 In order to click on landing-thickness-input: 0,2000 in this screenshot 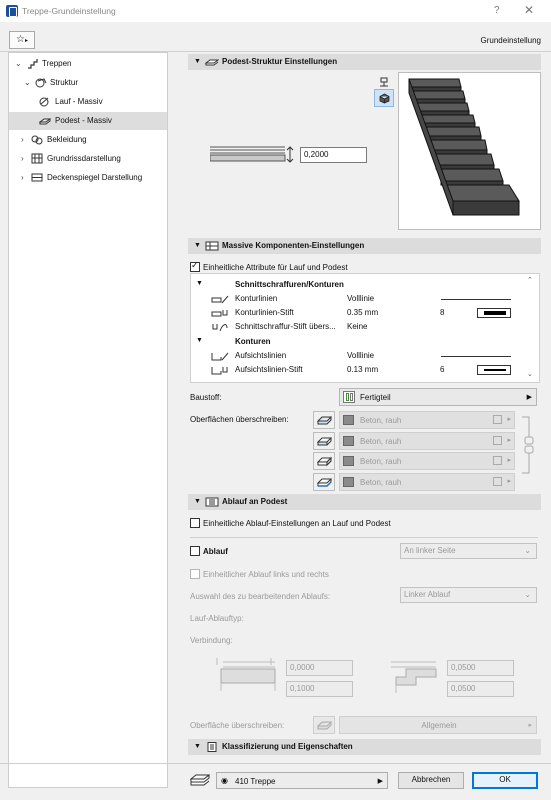, I will do `click(333, 155)`.